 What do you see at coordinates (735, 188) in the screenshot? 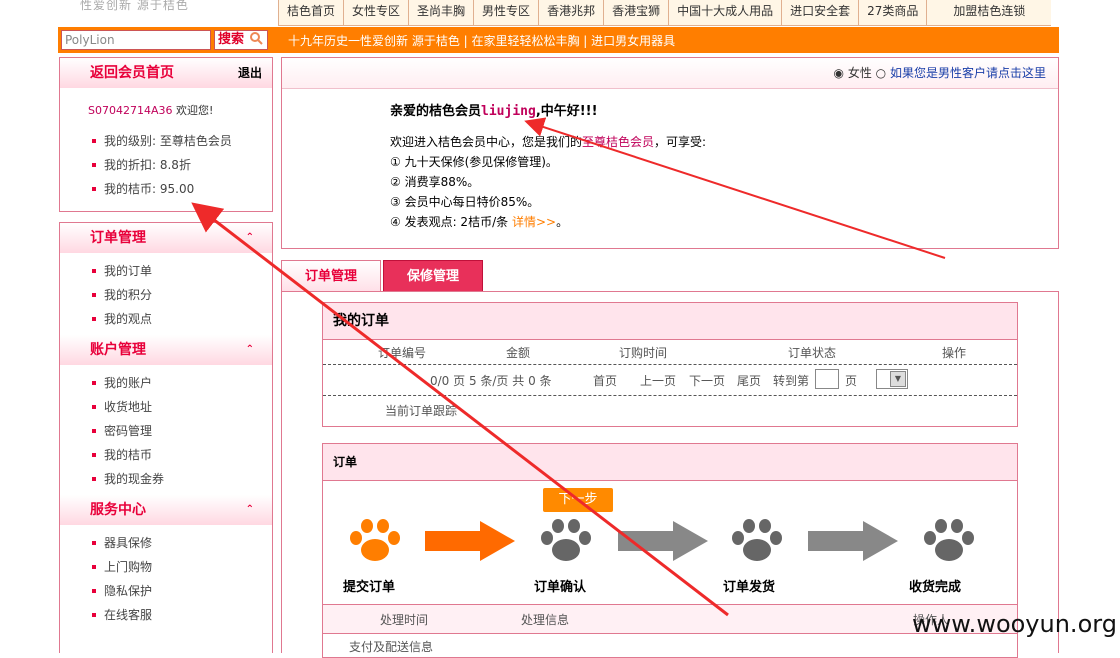
I see `arrow-to-greeting` at bounding box center [735, 188].